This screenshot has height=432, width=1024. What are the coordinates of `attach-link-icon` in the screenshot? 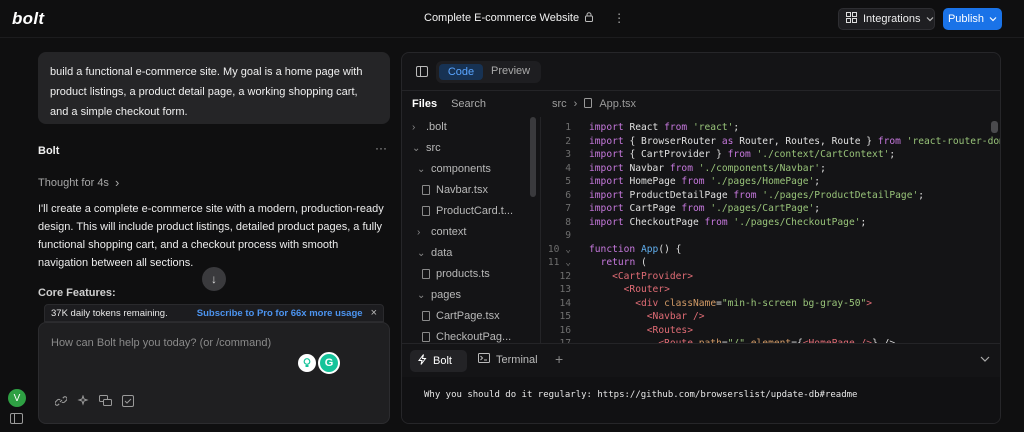 It's located at (61, 402).